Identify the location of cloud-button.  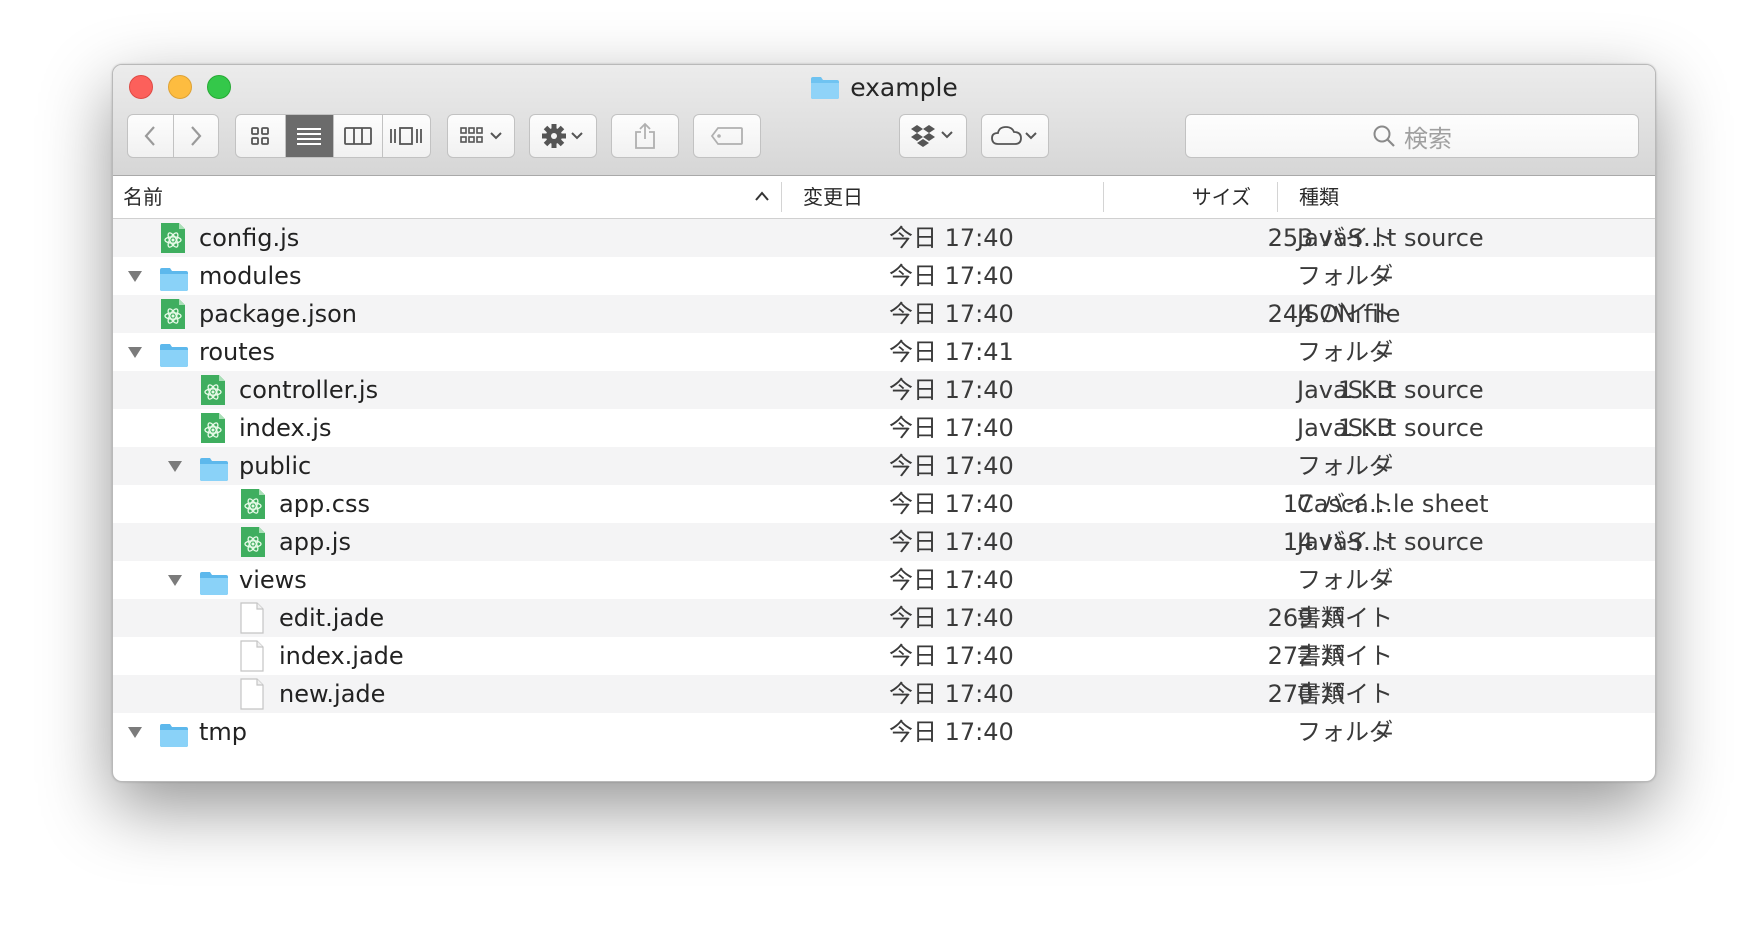
(1015, 136).